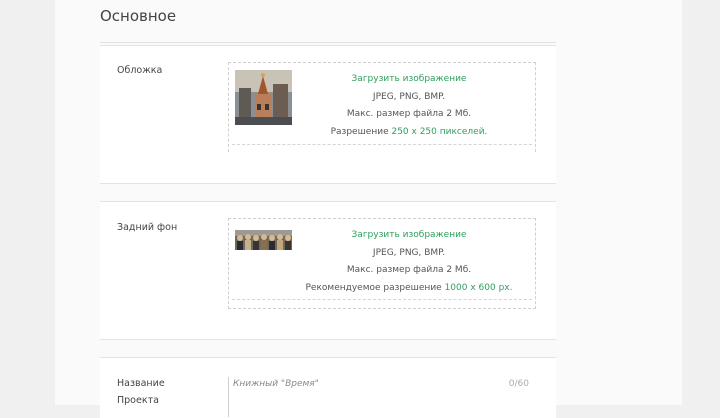  Describe the element at coordinates (409, 236) in the screenshot. I see `background-upload-link: Загрузить изображение` at that location.